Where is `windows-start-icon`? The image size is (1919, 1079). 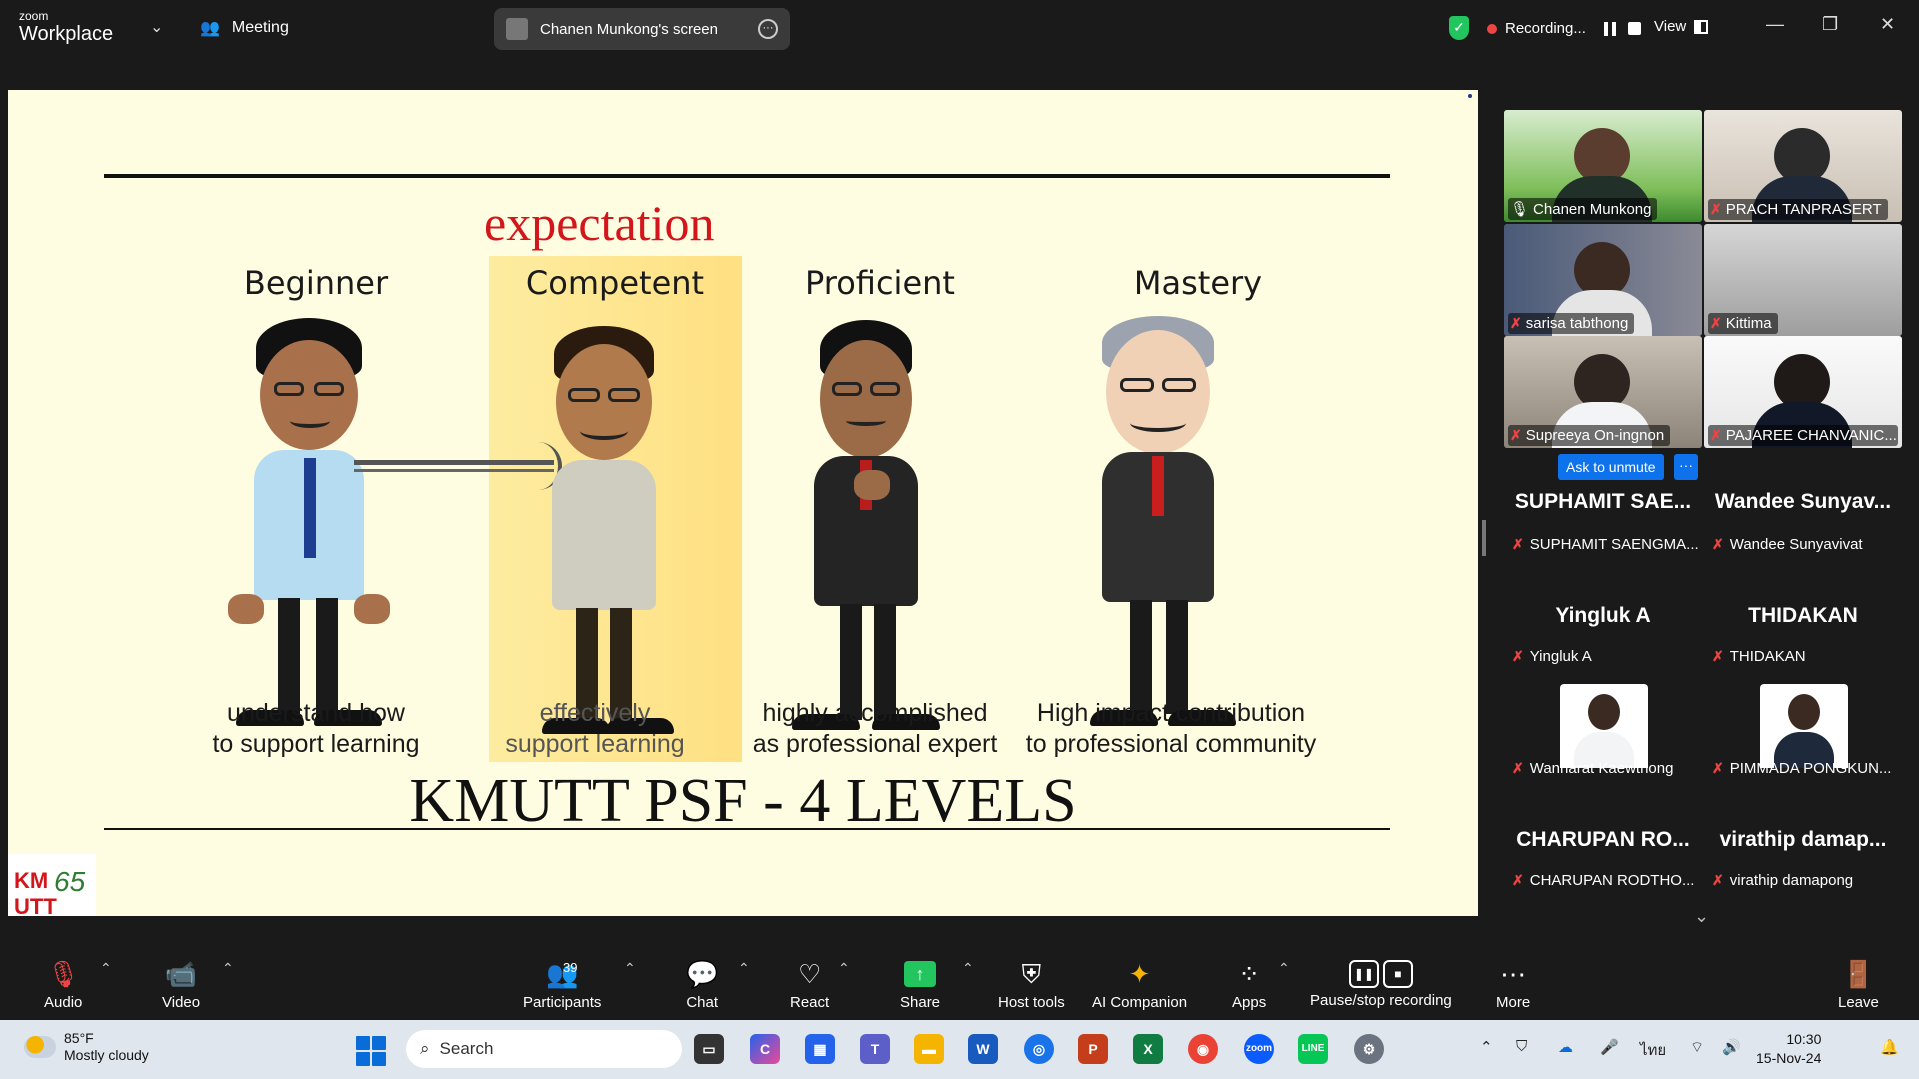 windows-start-icon is located at coordinates (371, 1051).